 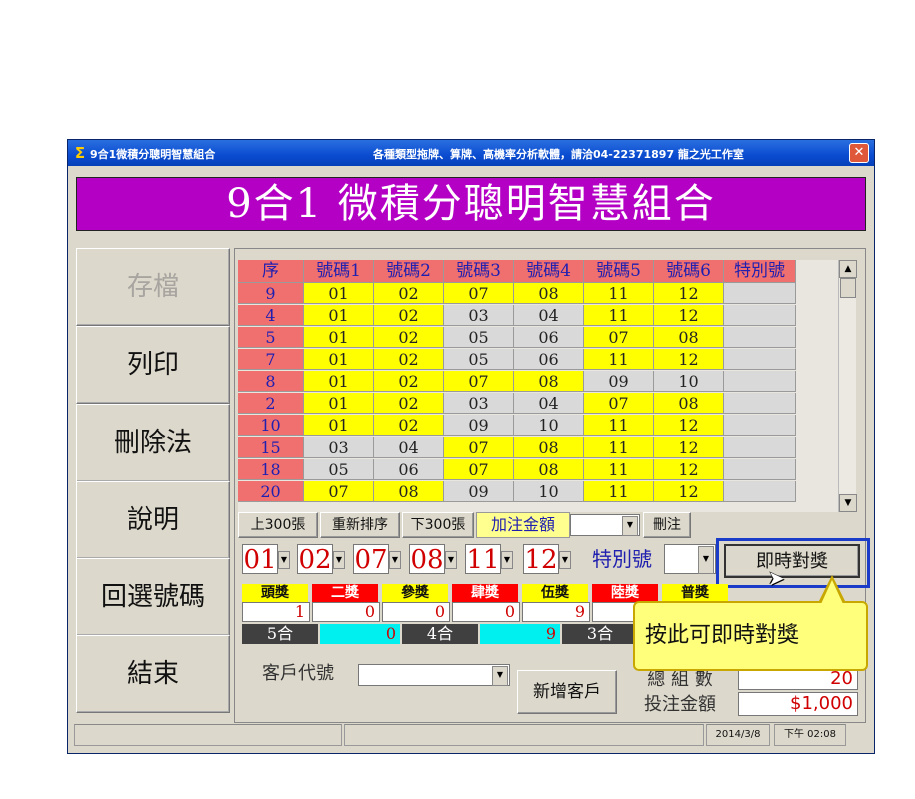 I want to click on table-row: 2 01 02 03 04 07 08, so click(x=517, y=404).